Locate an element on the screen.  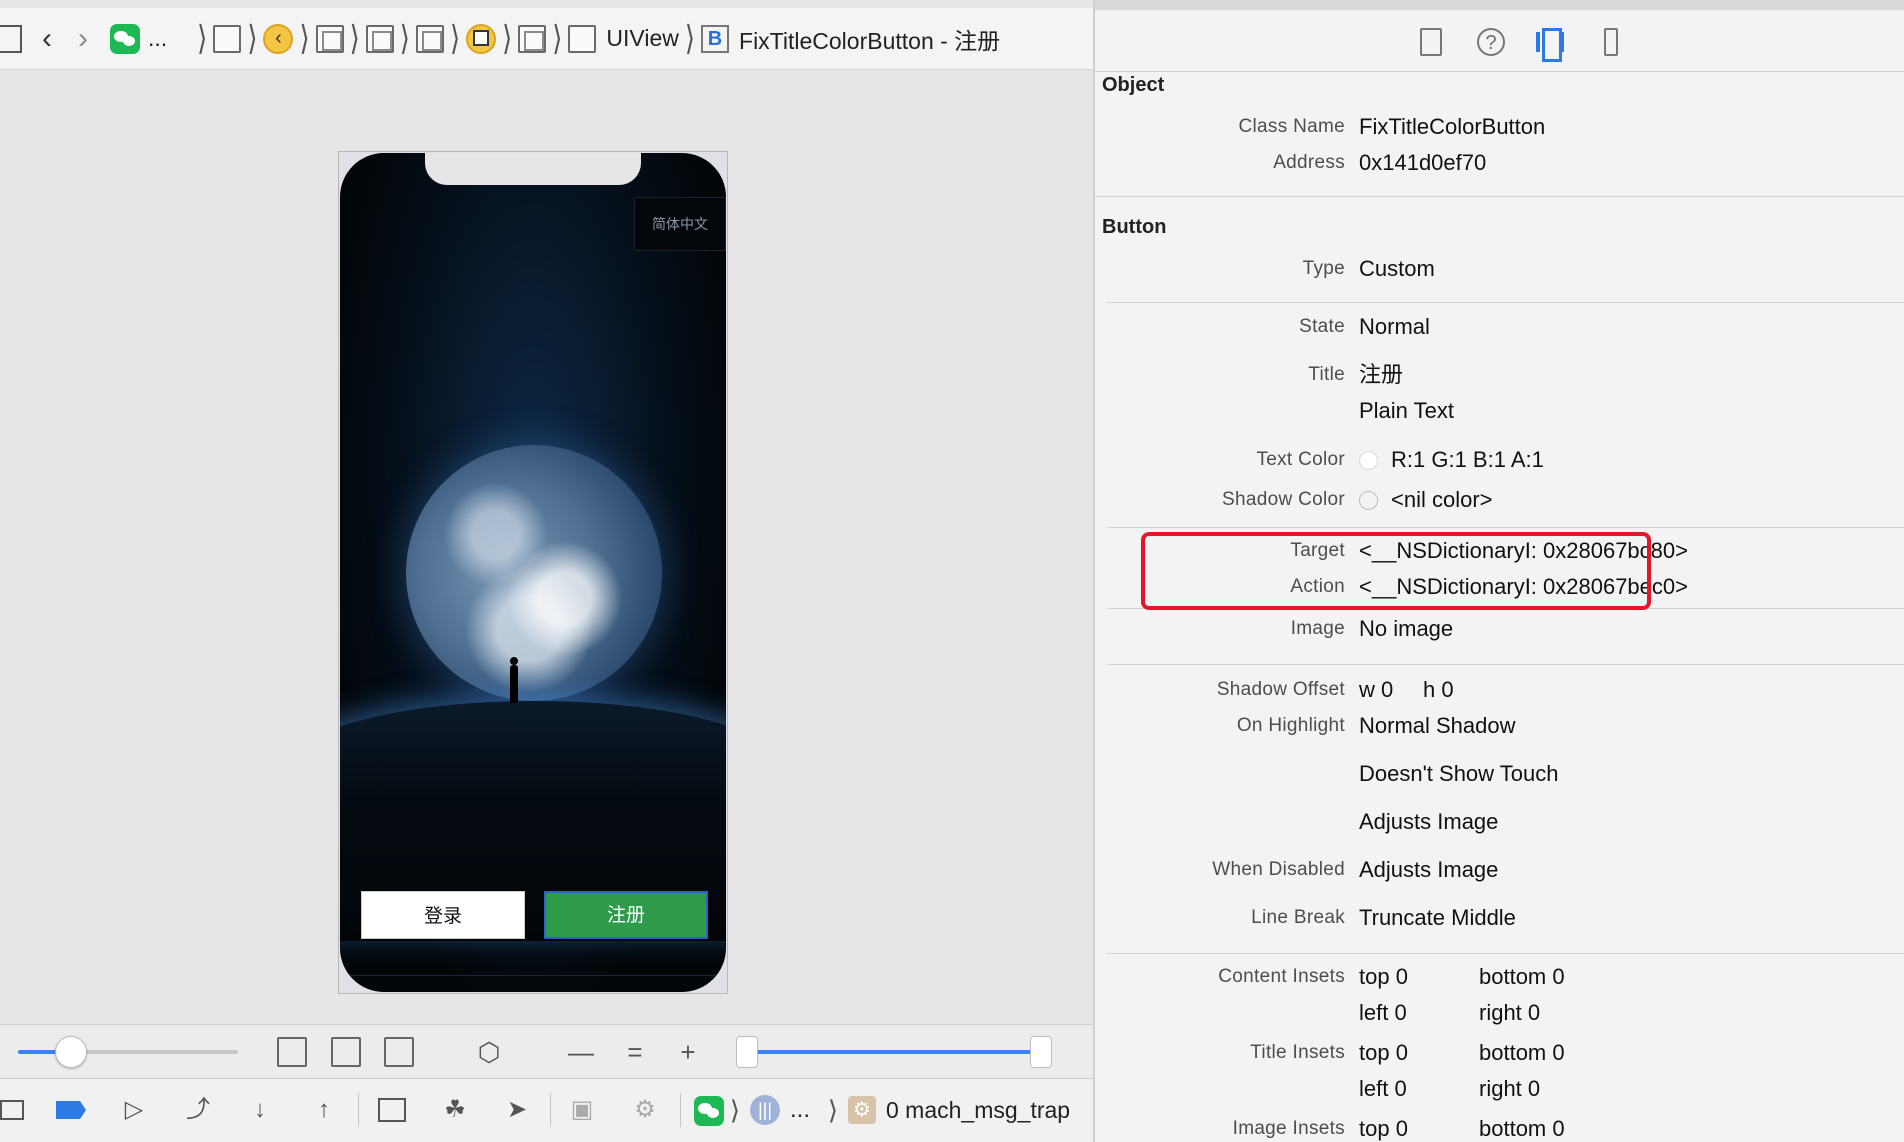
section-button: Button is located at coordinates (1134, 227).